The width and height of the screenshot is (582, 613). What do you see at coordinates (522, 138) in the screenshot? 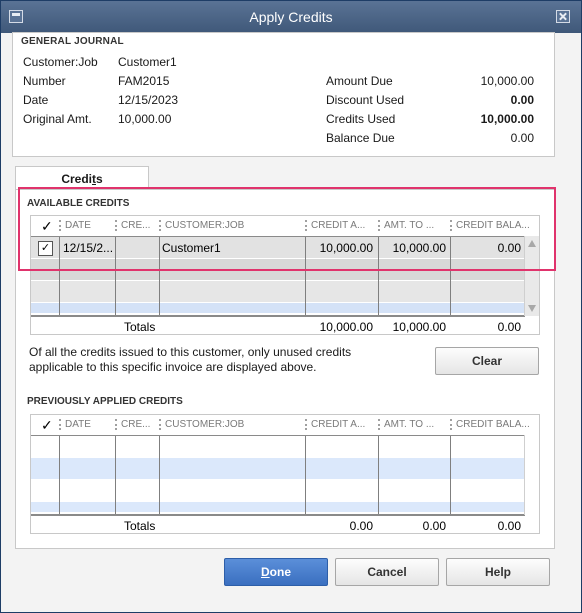
I see `balance-due-value: 0.00` at bounding box center [522, 138].